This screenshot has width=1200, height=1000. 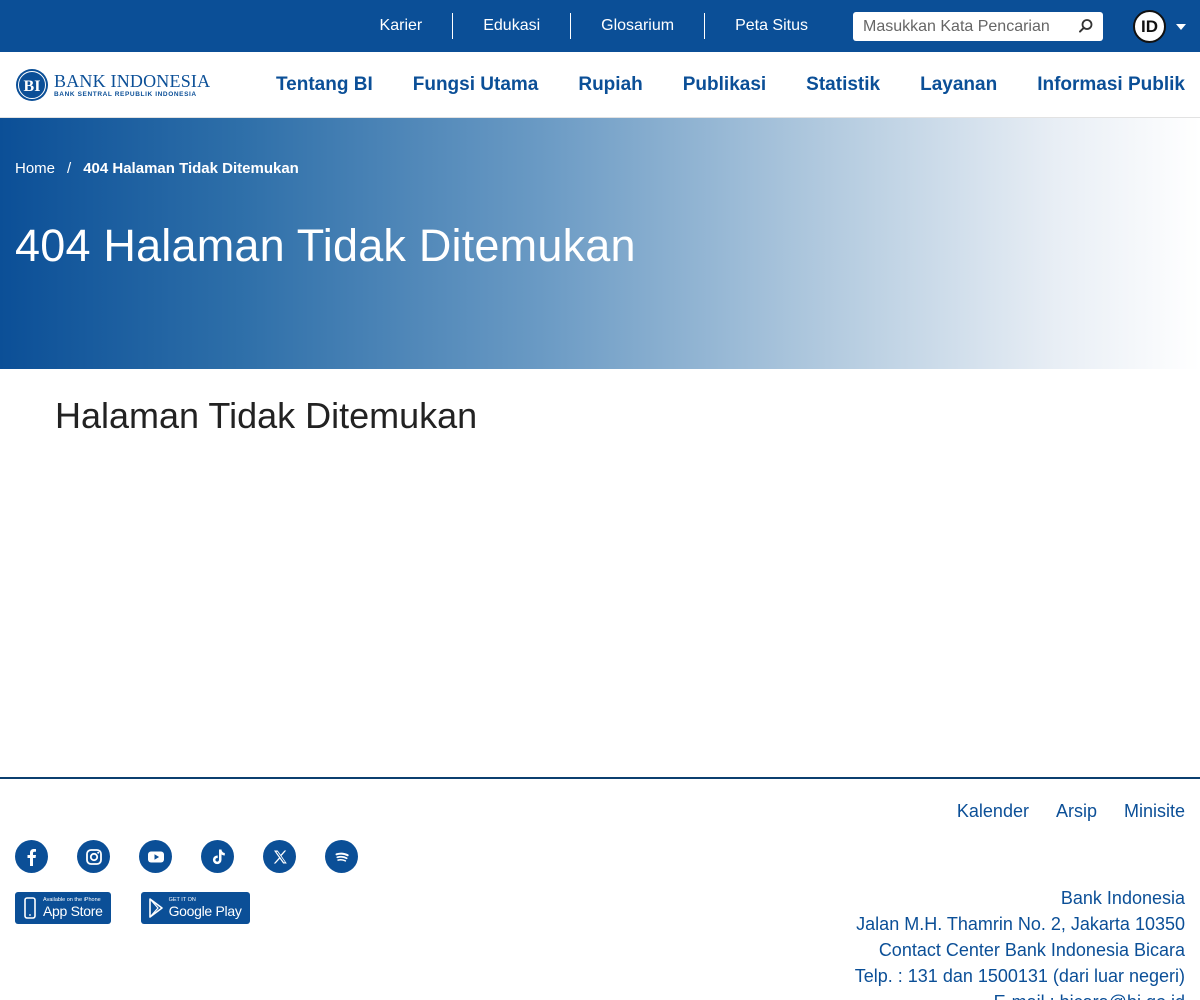 What do you see at coordinates (1076, 811) in the screenshot?
I see `footer-link-arsip: Arsip` at bounding box center [1076, 811].